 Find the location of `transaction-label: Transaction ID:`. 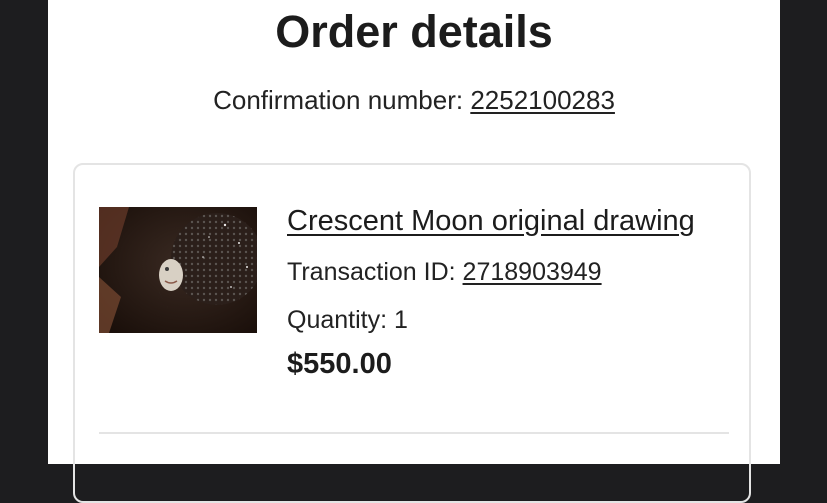

transaction-label: Transaction ID: is located at coordinates (371, 272).